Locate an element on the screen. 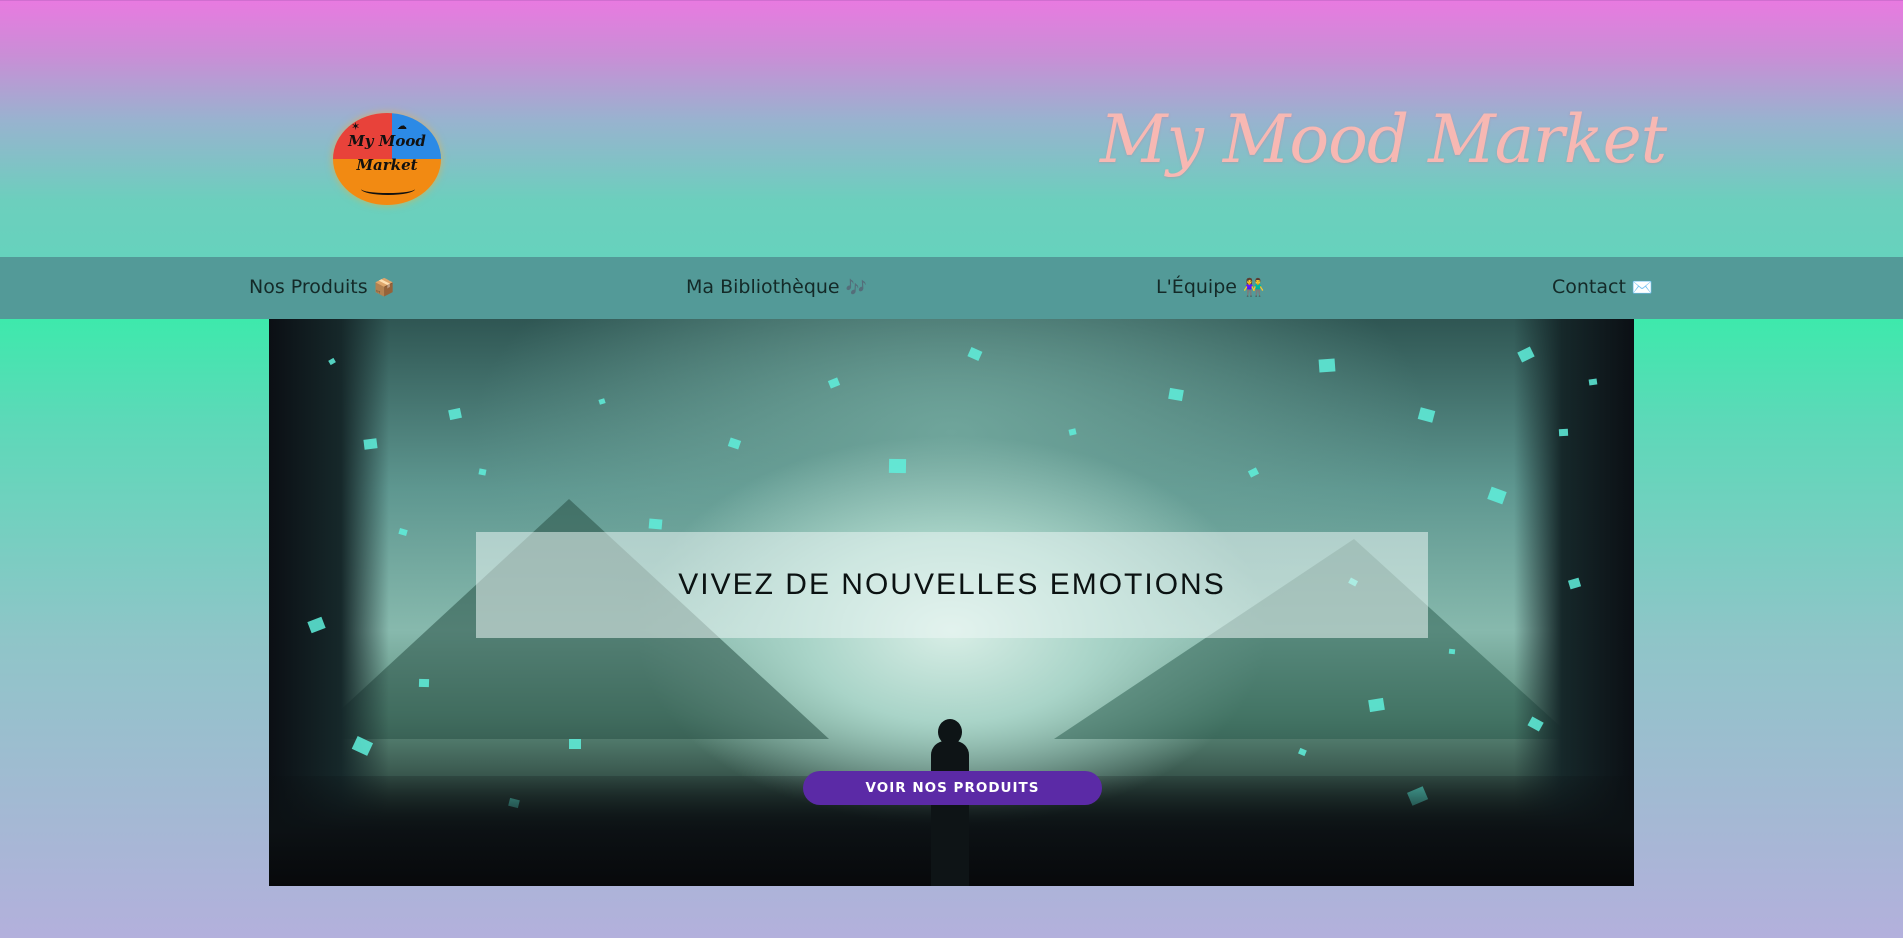  nav-item-label: Ma Bibliothèque is located at coordinates (763, 287).